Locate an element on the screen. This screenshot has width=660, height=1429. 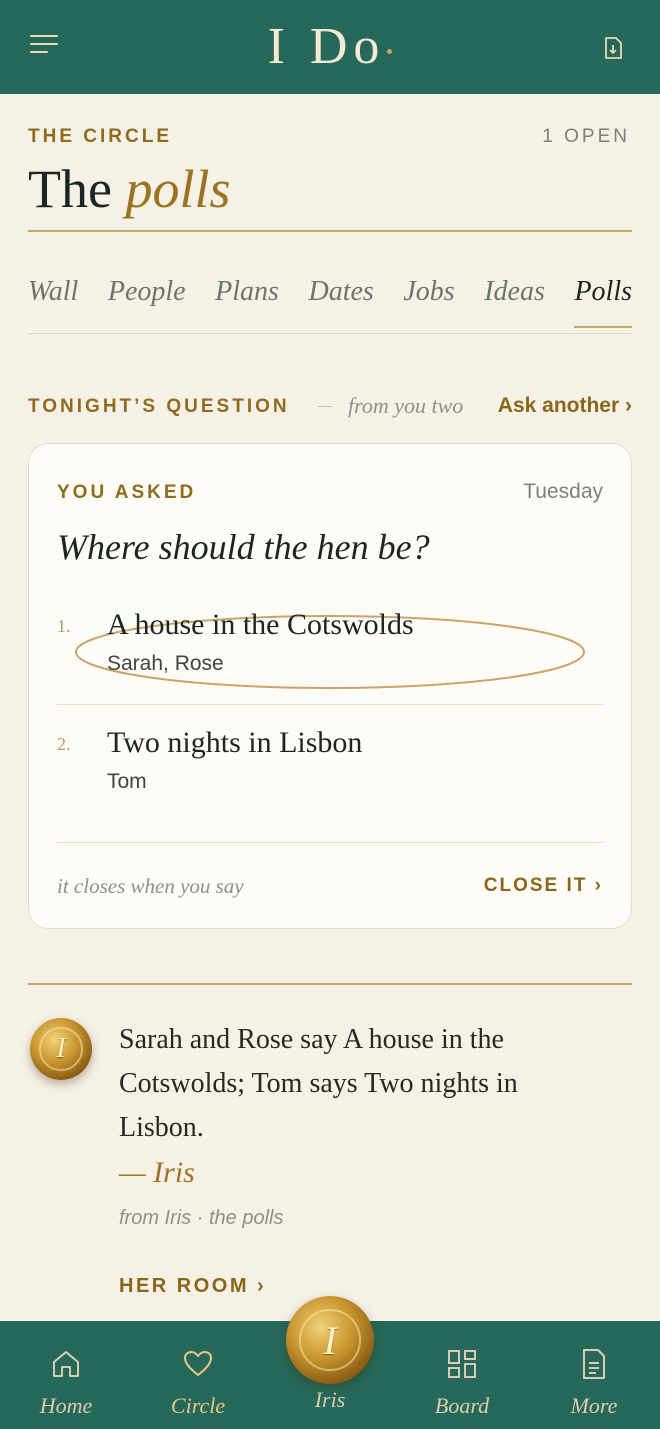
nav-label: Board is located at coordinates (462, 1405).